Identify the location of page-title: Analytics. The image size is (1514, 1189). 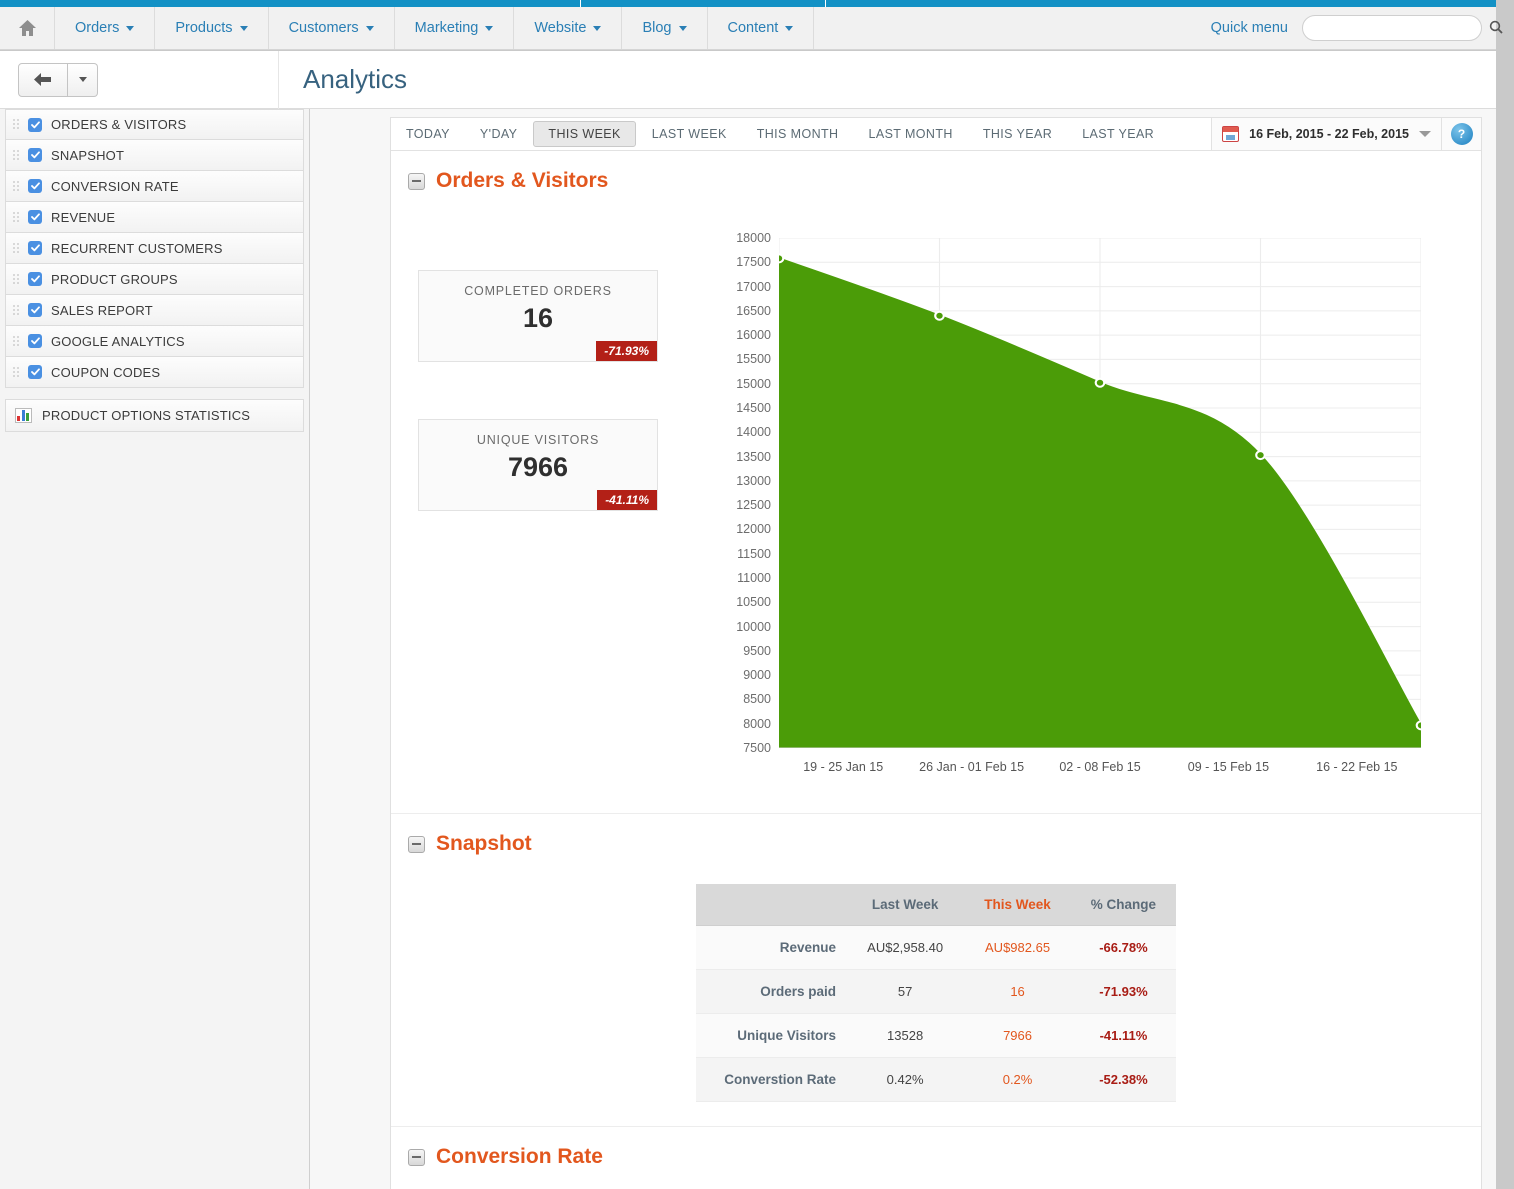
(355, 79).